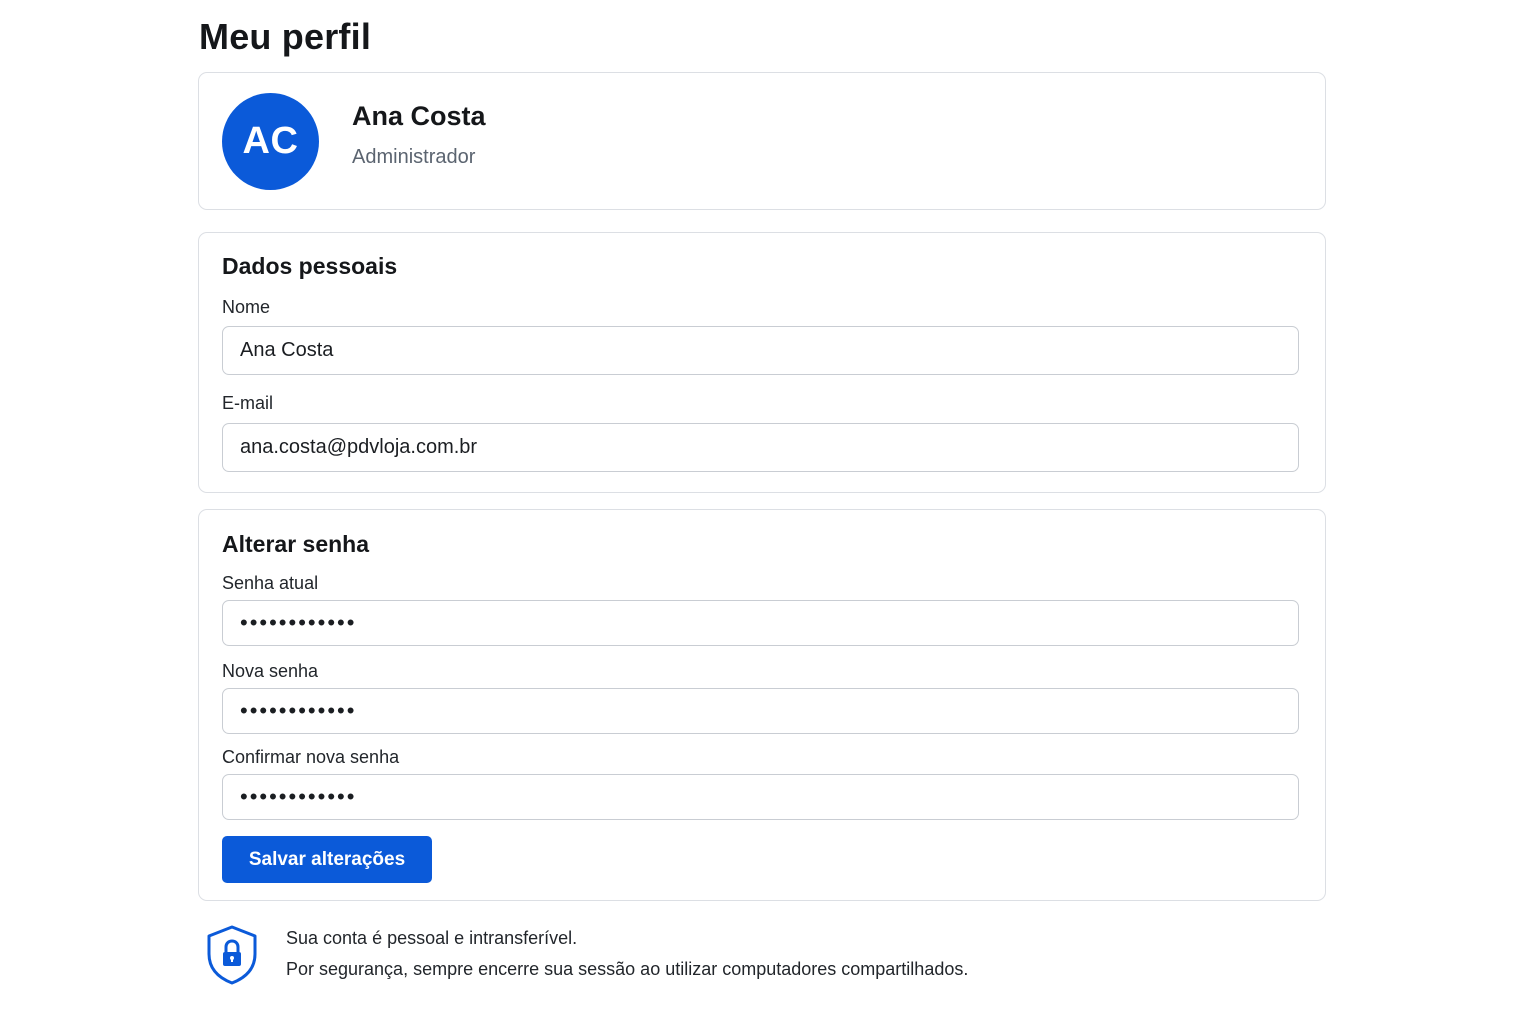 This screenshot has width=1536, height=1024. Describe the element at coordinates (246, 307) in the screenshot. I see `name-label: Nome` at that location.